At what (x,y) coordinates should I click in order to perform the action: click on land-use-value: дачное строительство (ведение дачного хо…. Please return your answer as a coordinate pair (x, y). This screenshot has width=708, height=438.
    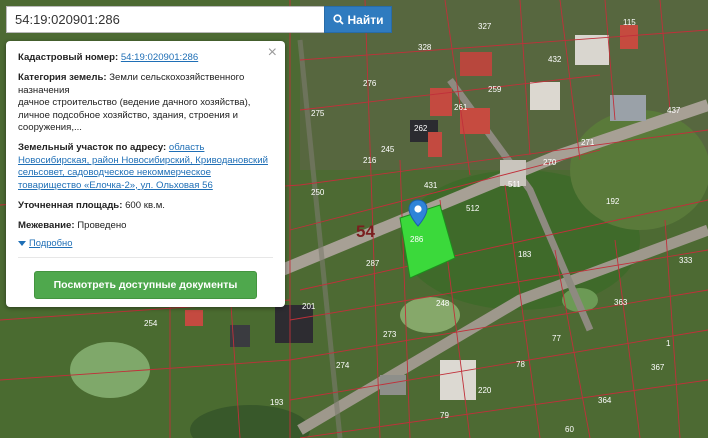
    Looking at the image, I should click on (134, 115).